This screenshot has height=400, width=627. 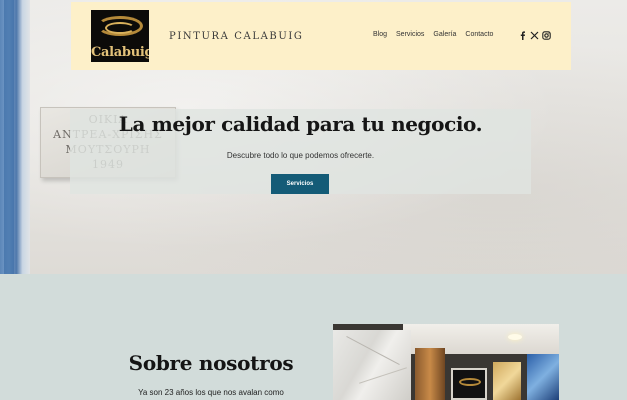 I want to click on facebook-icon, so click(x=522, y=35).